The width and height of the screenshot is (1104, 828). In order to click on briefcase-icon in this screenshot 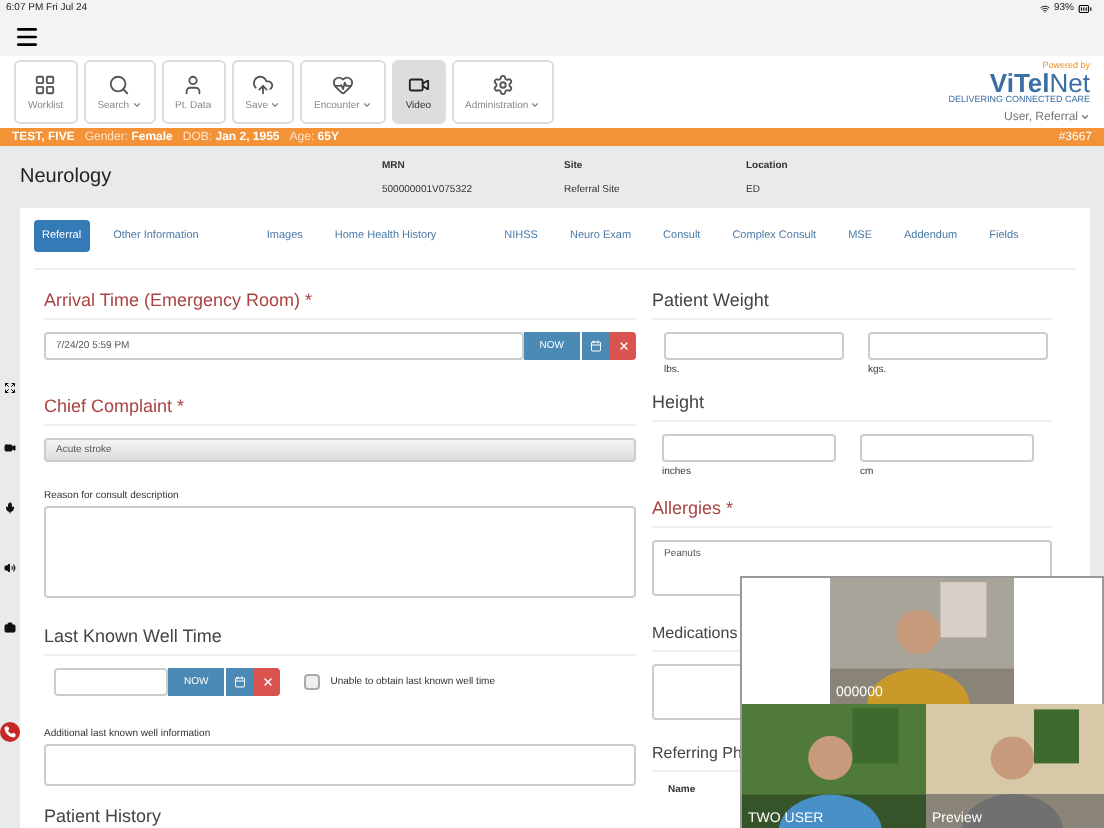, I will do `click(10, 628)`.